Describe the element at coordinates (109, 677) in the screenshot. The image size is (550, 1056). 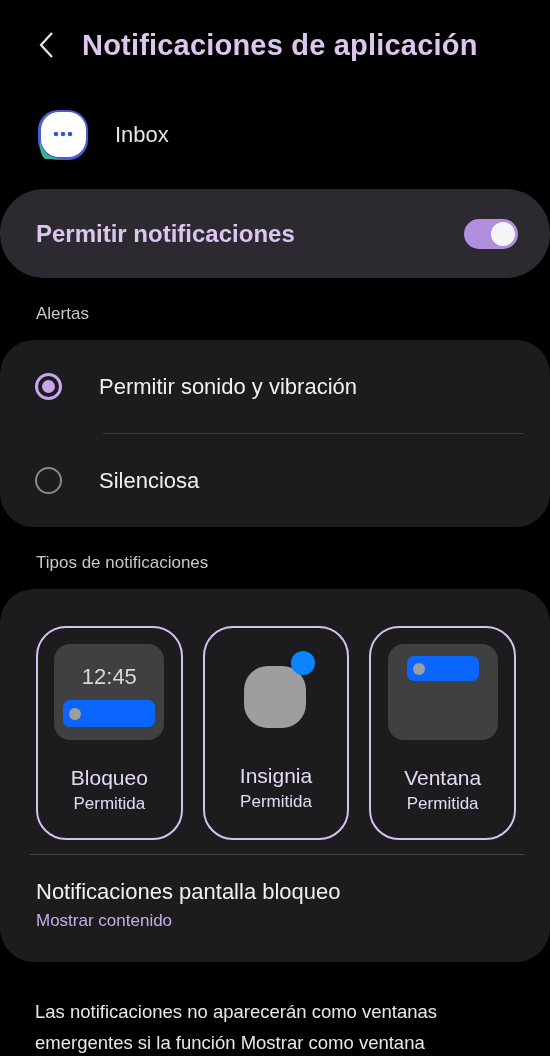
I see `preview-time: 12:45` at that location.